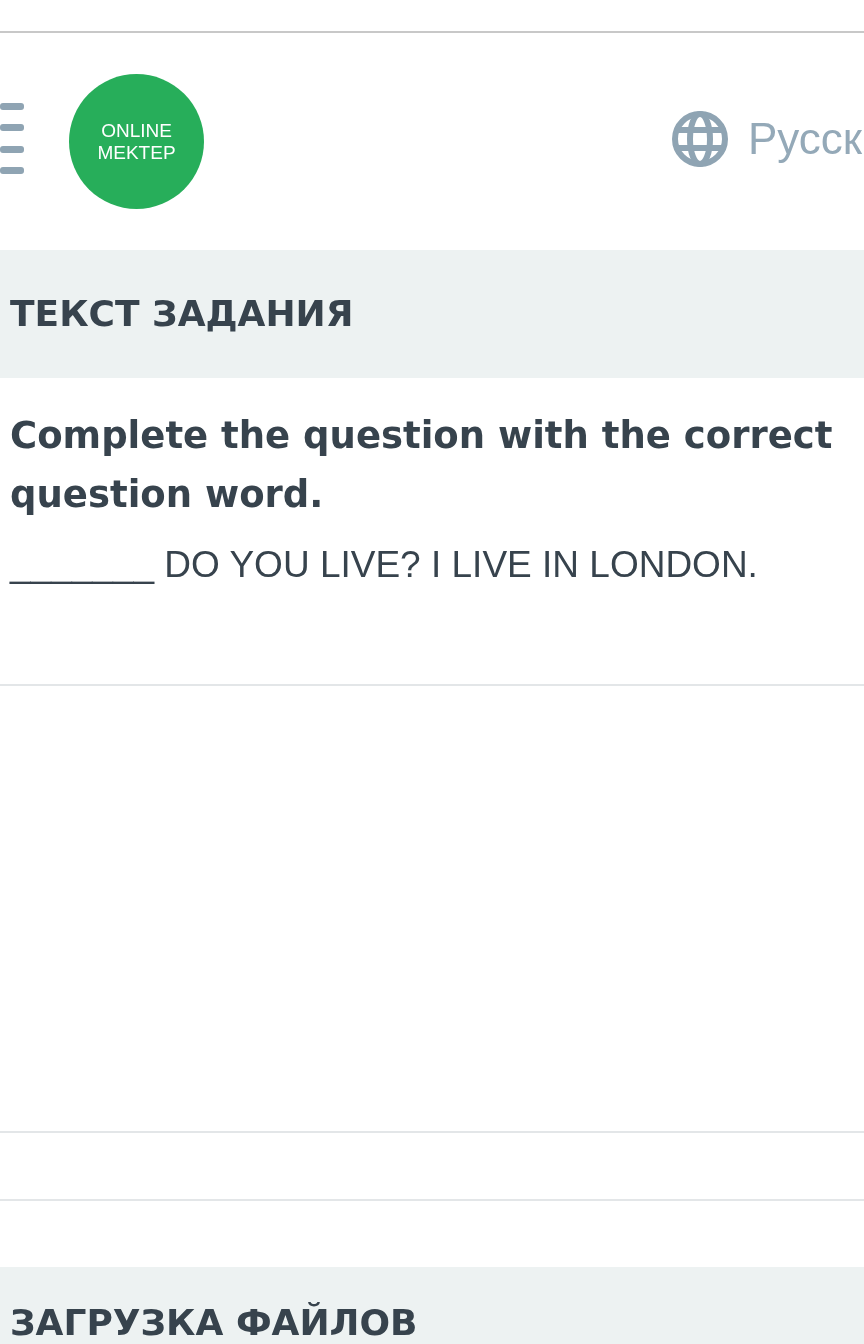 The width and height of the screenshot is (864, 1344). Describe the element at coordinates (182, 314) in the screenshot. I see `section-title: ТЕКСТ ЗАДАНИЯ` at that location.